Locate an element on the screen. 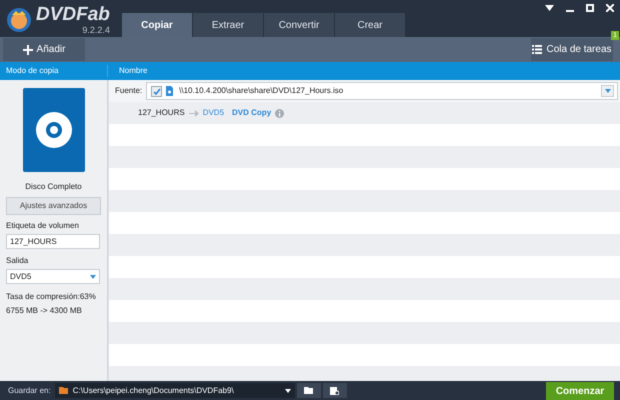 This screenshot has height=400, width=620. task-queue-button: Cola de tareas is located at coordinates (572, 49).